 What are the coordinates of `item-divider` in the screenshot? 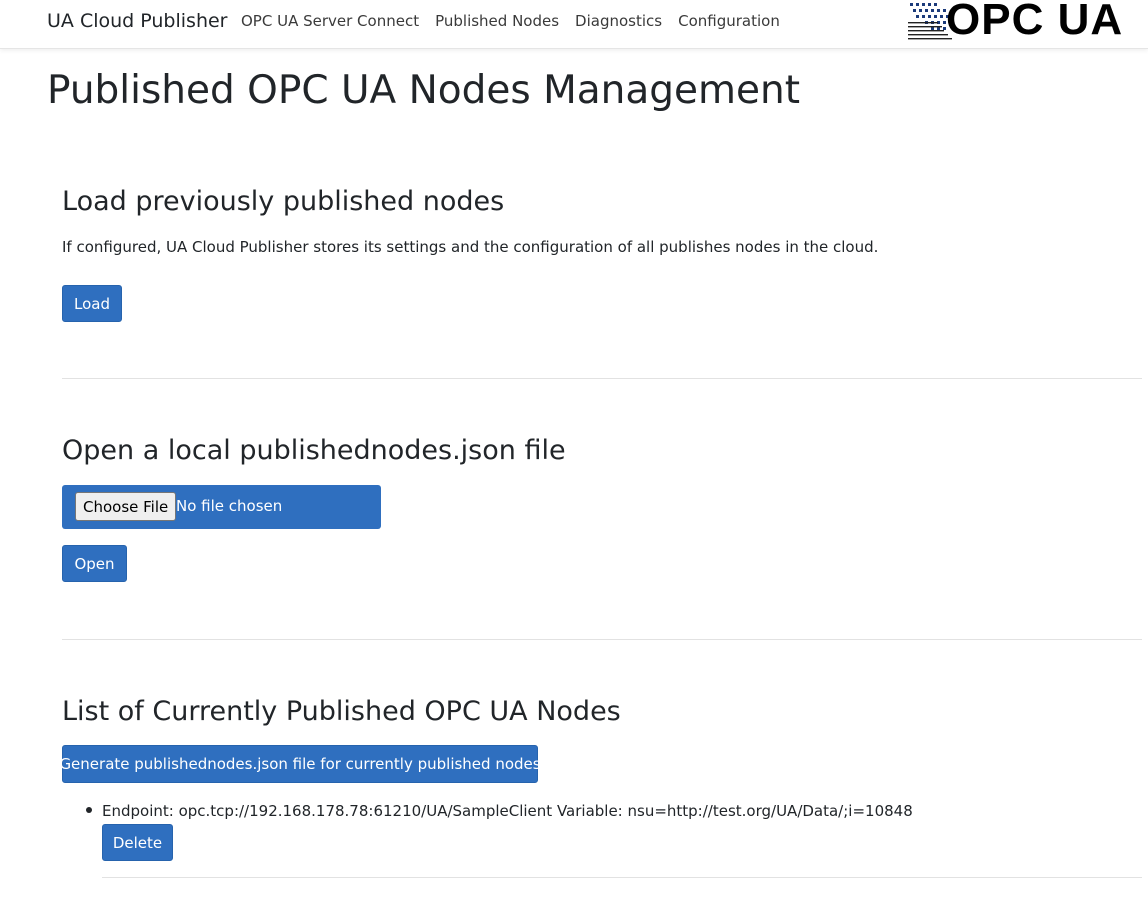 It's located at (622, 877).